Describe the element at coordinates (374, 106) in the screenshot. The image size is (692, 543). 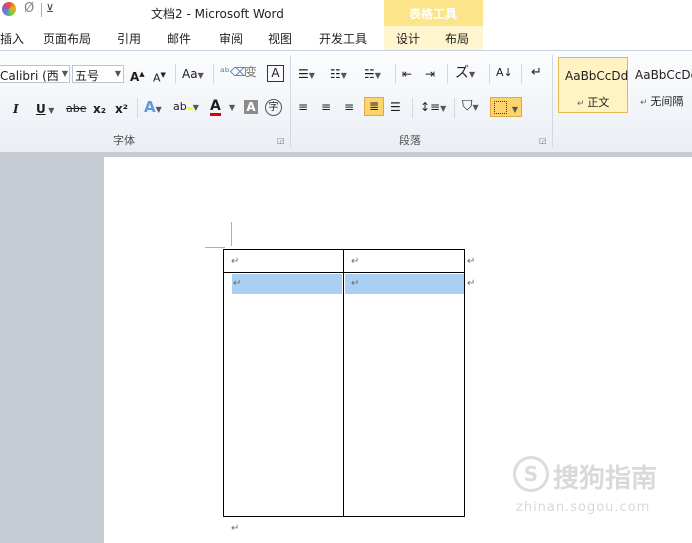
I see `justify-icon: ≣` at that location.